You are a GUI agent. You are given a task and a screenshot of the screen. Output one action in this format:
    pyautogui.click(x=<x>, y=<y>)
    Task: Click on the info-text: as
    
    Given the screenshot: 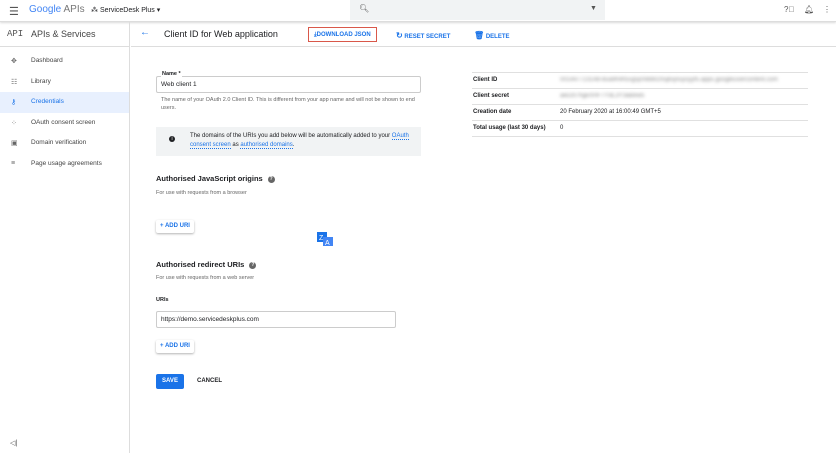 What is the action you would take?
    pyautogui.click(x=235, y=145)
    